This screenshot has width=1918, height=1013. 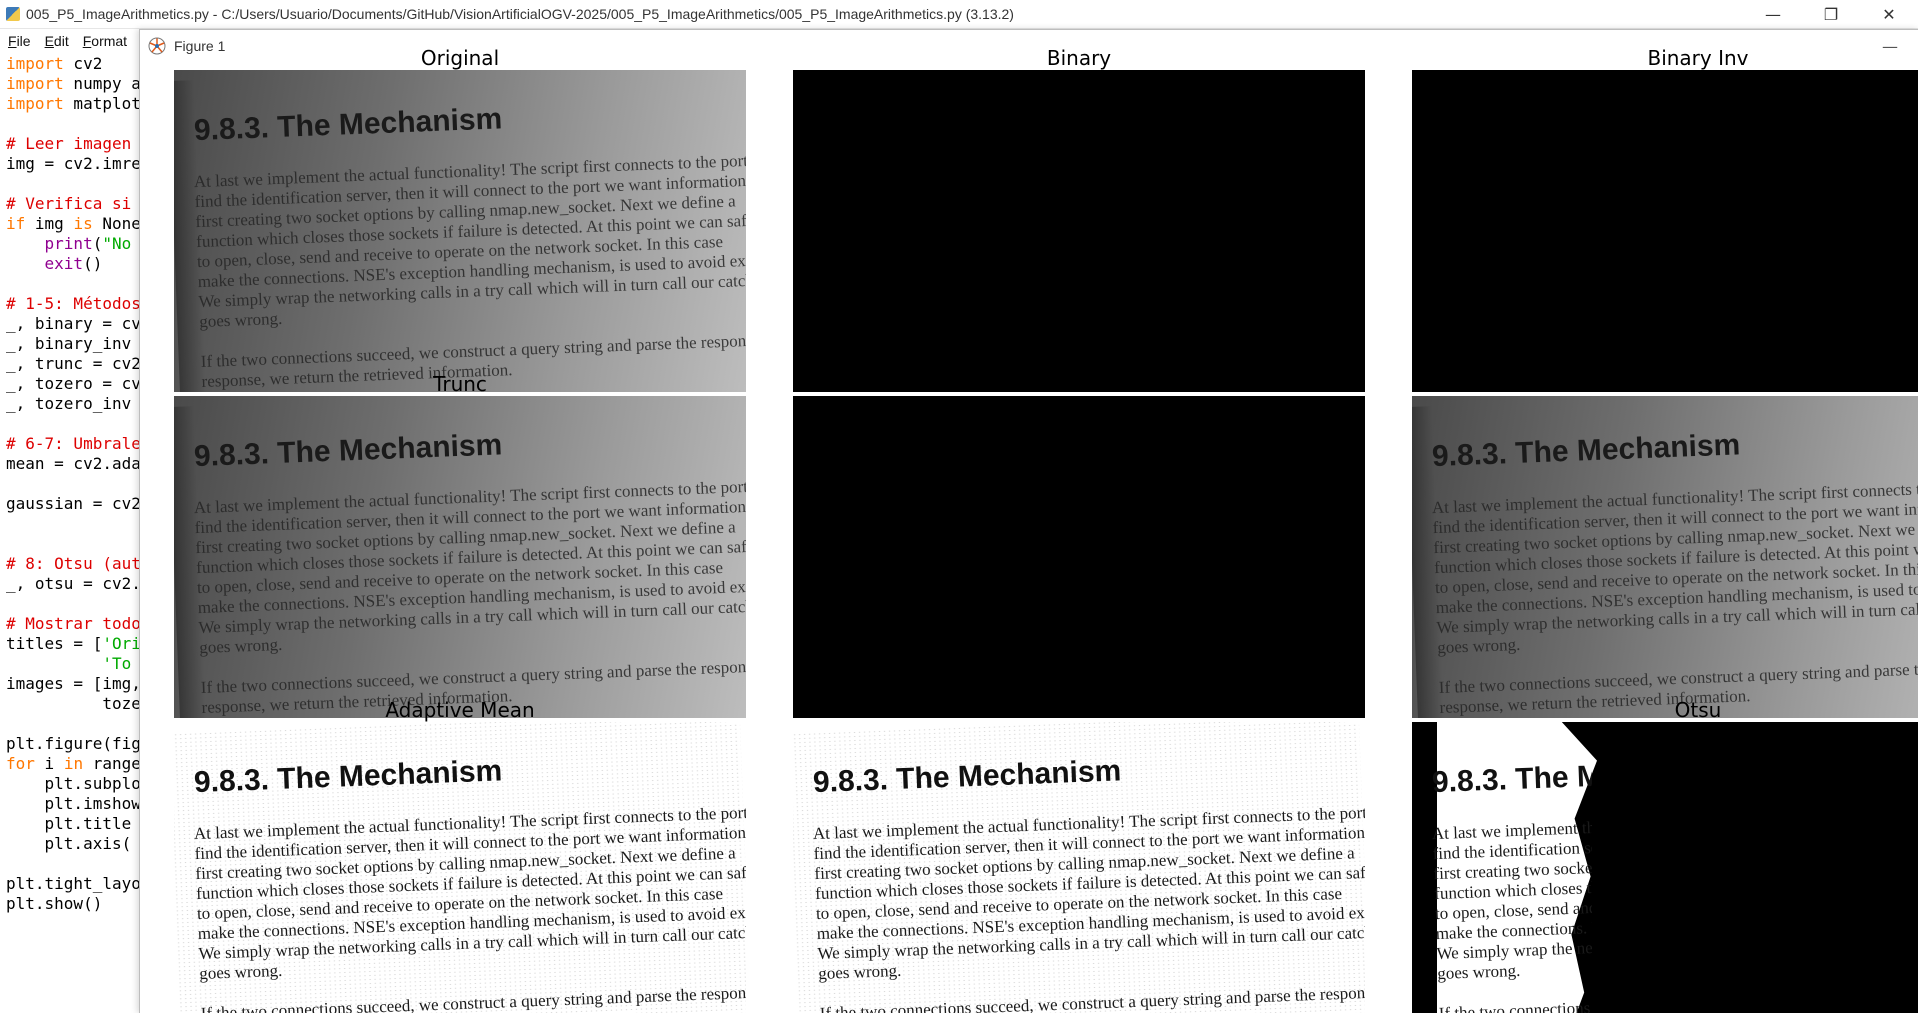 I want to click on code-line: import matplot, so click(x=73, y=103).